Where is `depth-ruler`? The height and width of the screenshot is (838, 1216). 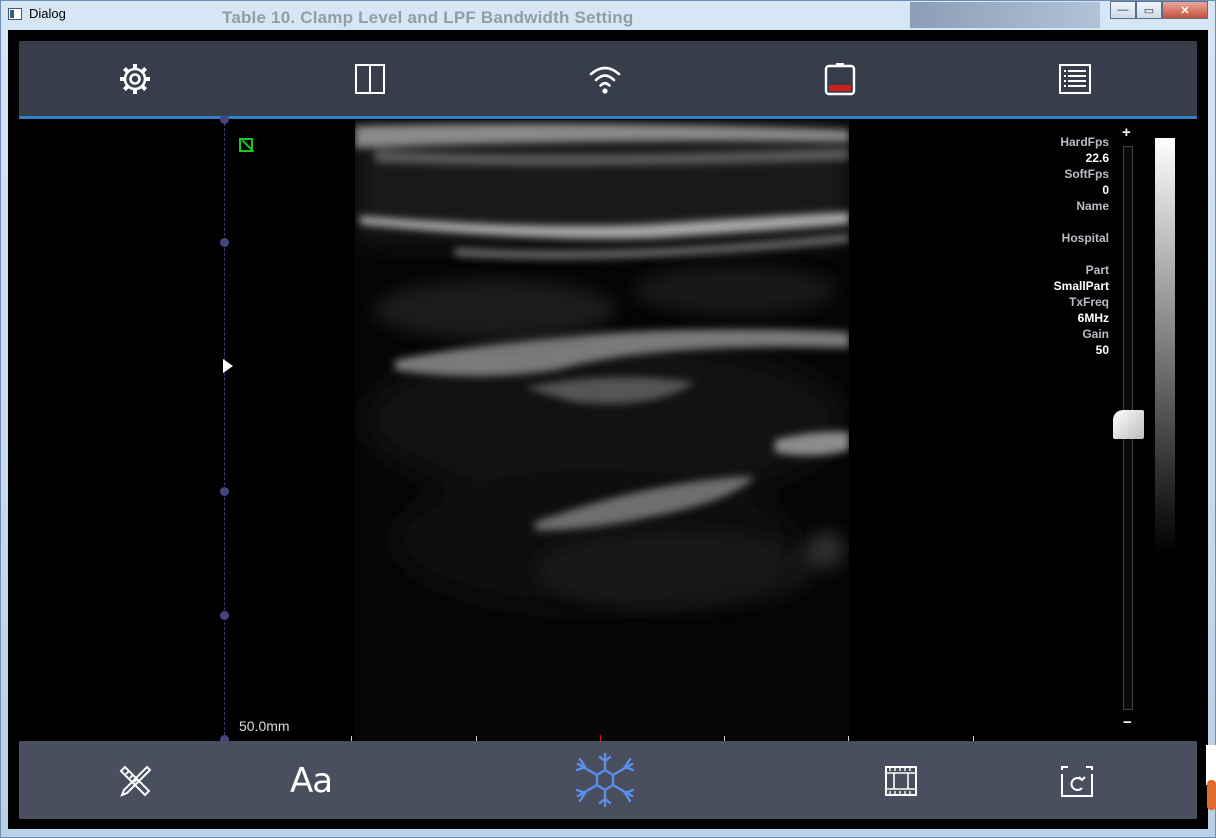
depth-ruler is located at coordinates (225, 429).